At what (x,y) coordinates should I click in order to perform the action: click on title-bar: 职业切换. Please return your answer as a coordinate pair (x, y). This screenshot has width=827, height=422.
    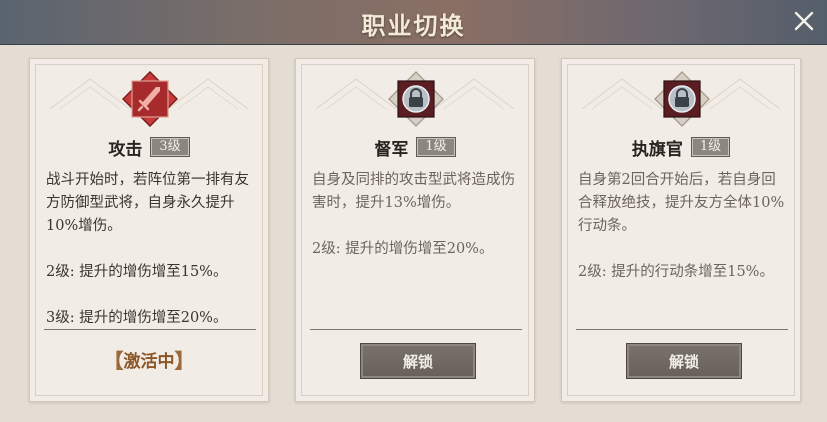
    Looking at the image, I should click on (413, 22).